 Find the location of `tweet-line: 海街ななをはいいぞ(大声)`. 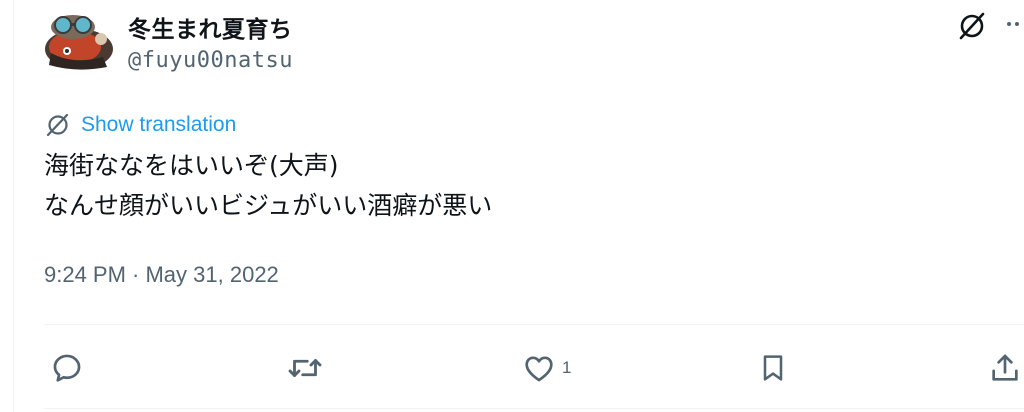

tweet-line: 海街ななをはいいぞ(大声) is located at coordinates (191, 165).